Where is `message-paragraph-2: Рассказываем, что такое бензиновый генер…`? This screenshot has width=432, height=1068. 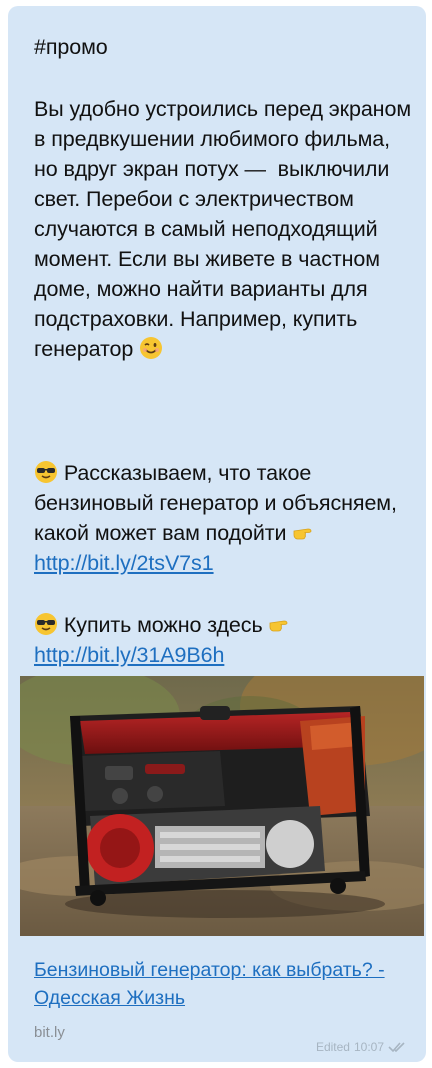
message-paragraph-2: Рассказываем, что такое бензиновый генер… is located at coordinates (223, 518).